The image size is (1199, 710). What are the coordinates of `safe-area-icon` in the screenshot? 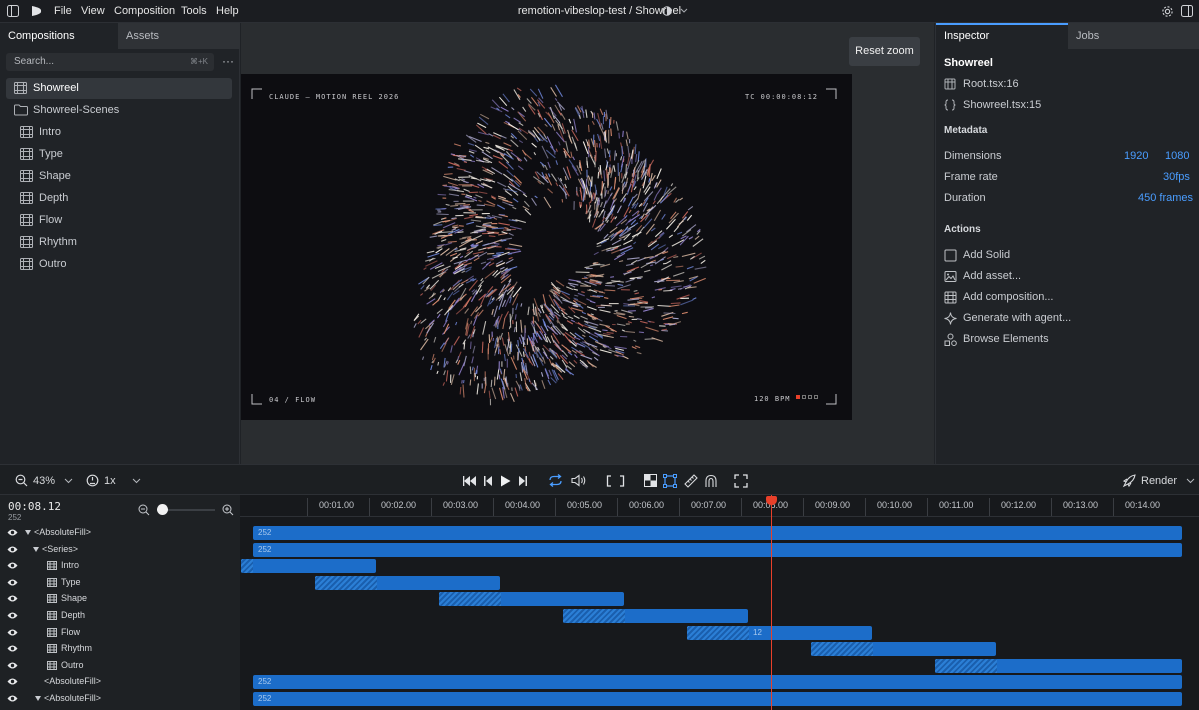 It's located at (670, 480).